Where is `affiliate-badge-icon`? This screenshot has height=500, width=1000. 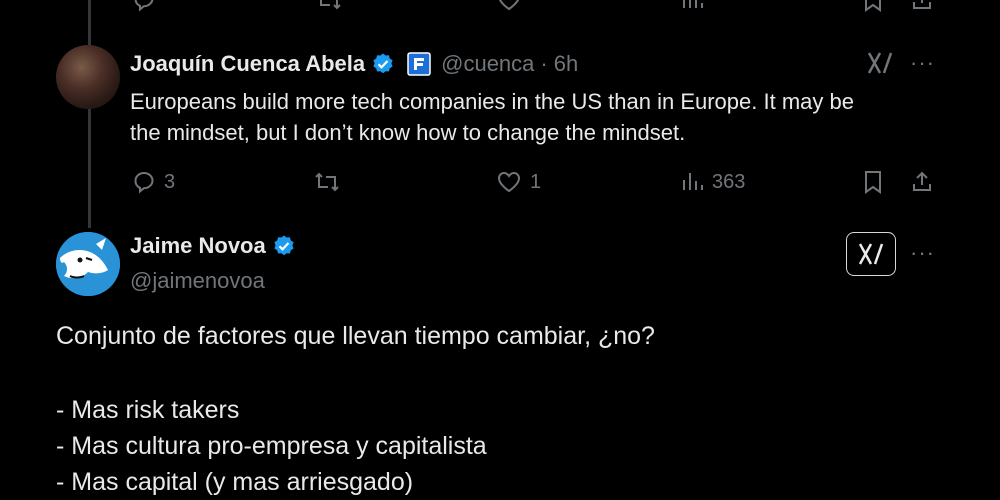 affiliate-badge-icon is located at coordinates (419, 64).